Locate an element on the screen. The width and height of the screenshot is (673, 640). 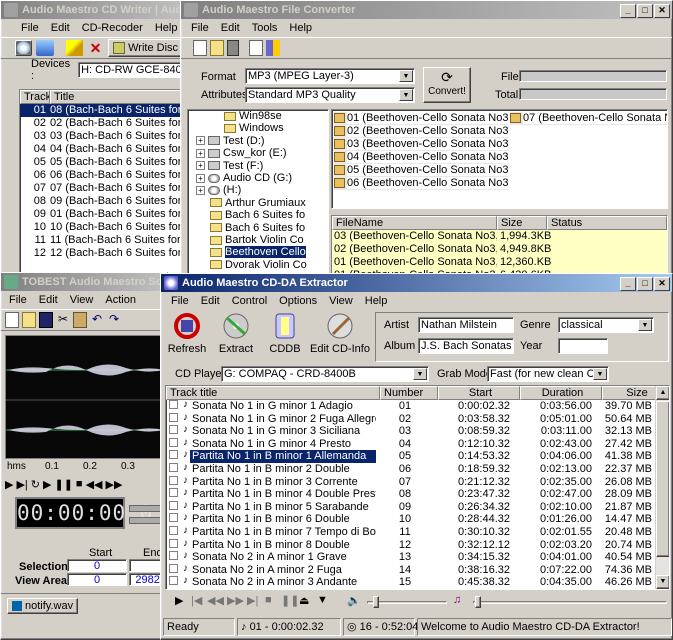
cd-writer-titlebar: Audio Maestro CD Writer | Audio is located at coordinates (92, 10).